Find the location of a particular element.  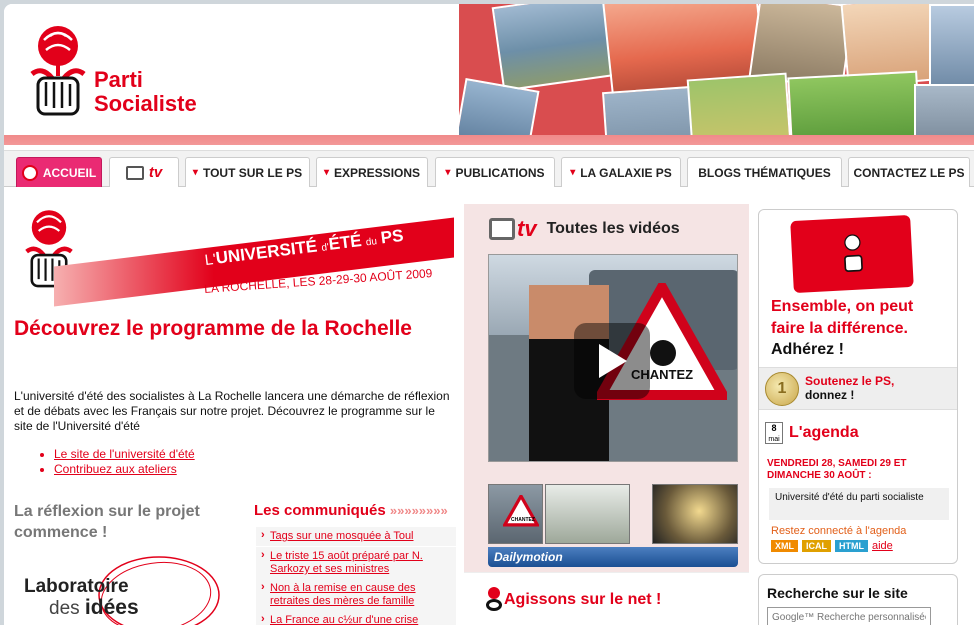

list-item: Contribuez aux ateliers is located at coordinates (124, 469).